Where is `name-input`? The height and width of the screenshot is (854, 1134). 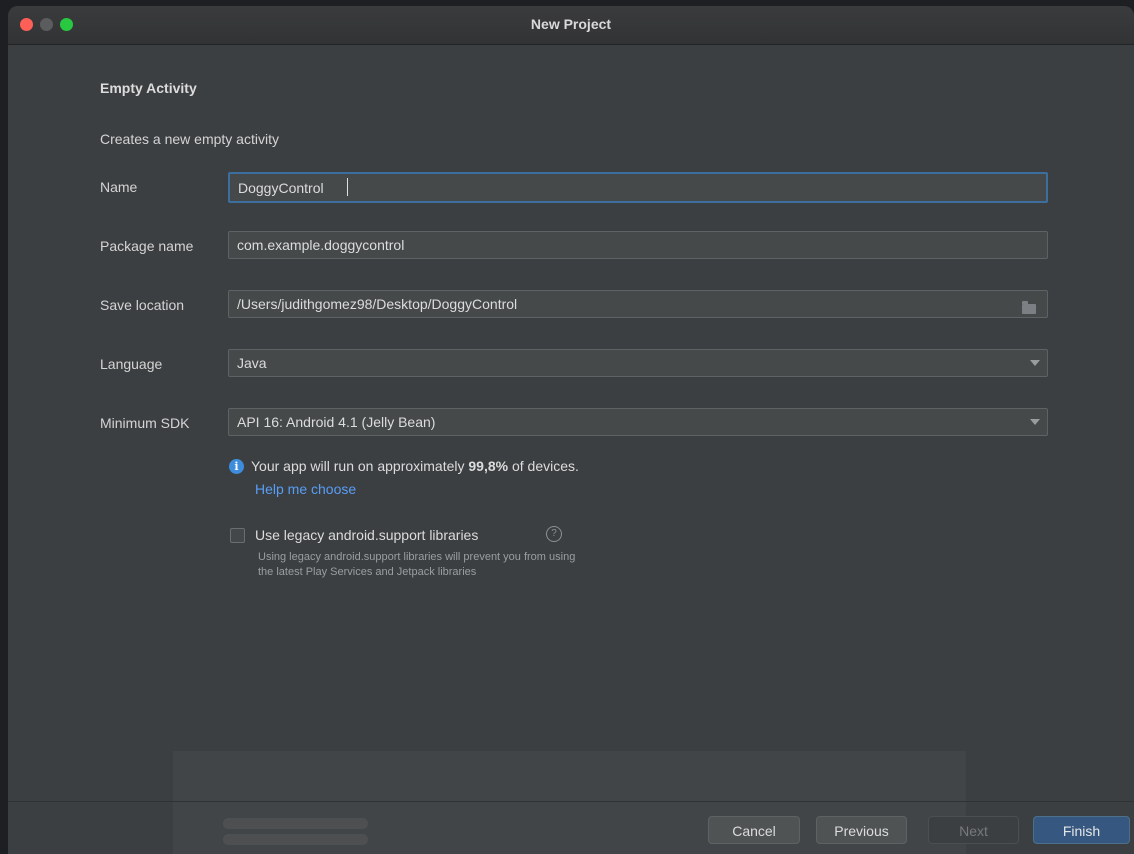 name-input is located at coordinates (638, 187).